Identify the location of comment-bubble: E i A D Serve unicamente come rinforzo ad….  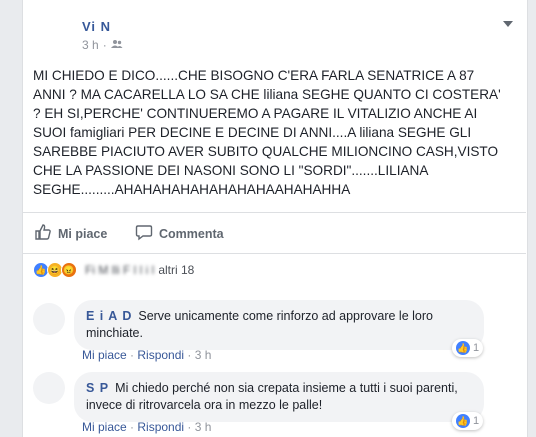
(279, 325).